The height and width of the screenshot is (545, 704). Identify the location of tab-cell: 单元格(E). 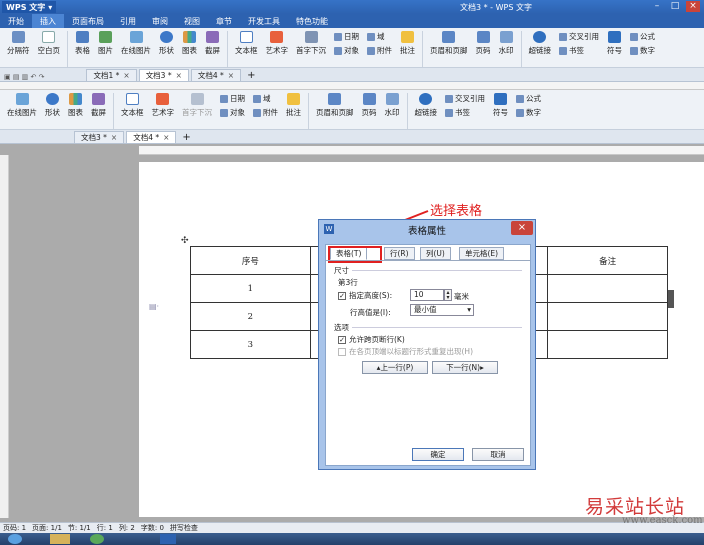
(482, 253).